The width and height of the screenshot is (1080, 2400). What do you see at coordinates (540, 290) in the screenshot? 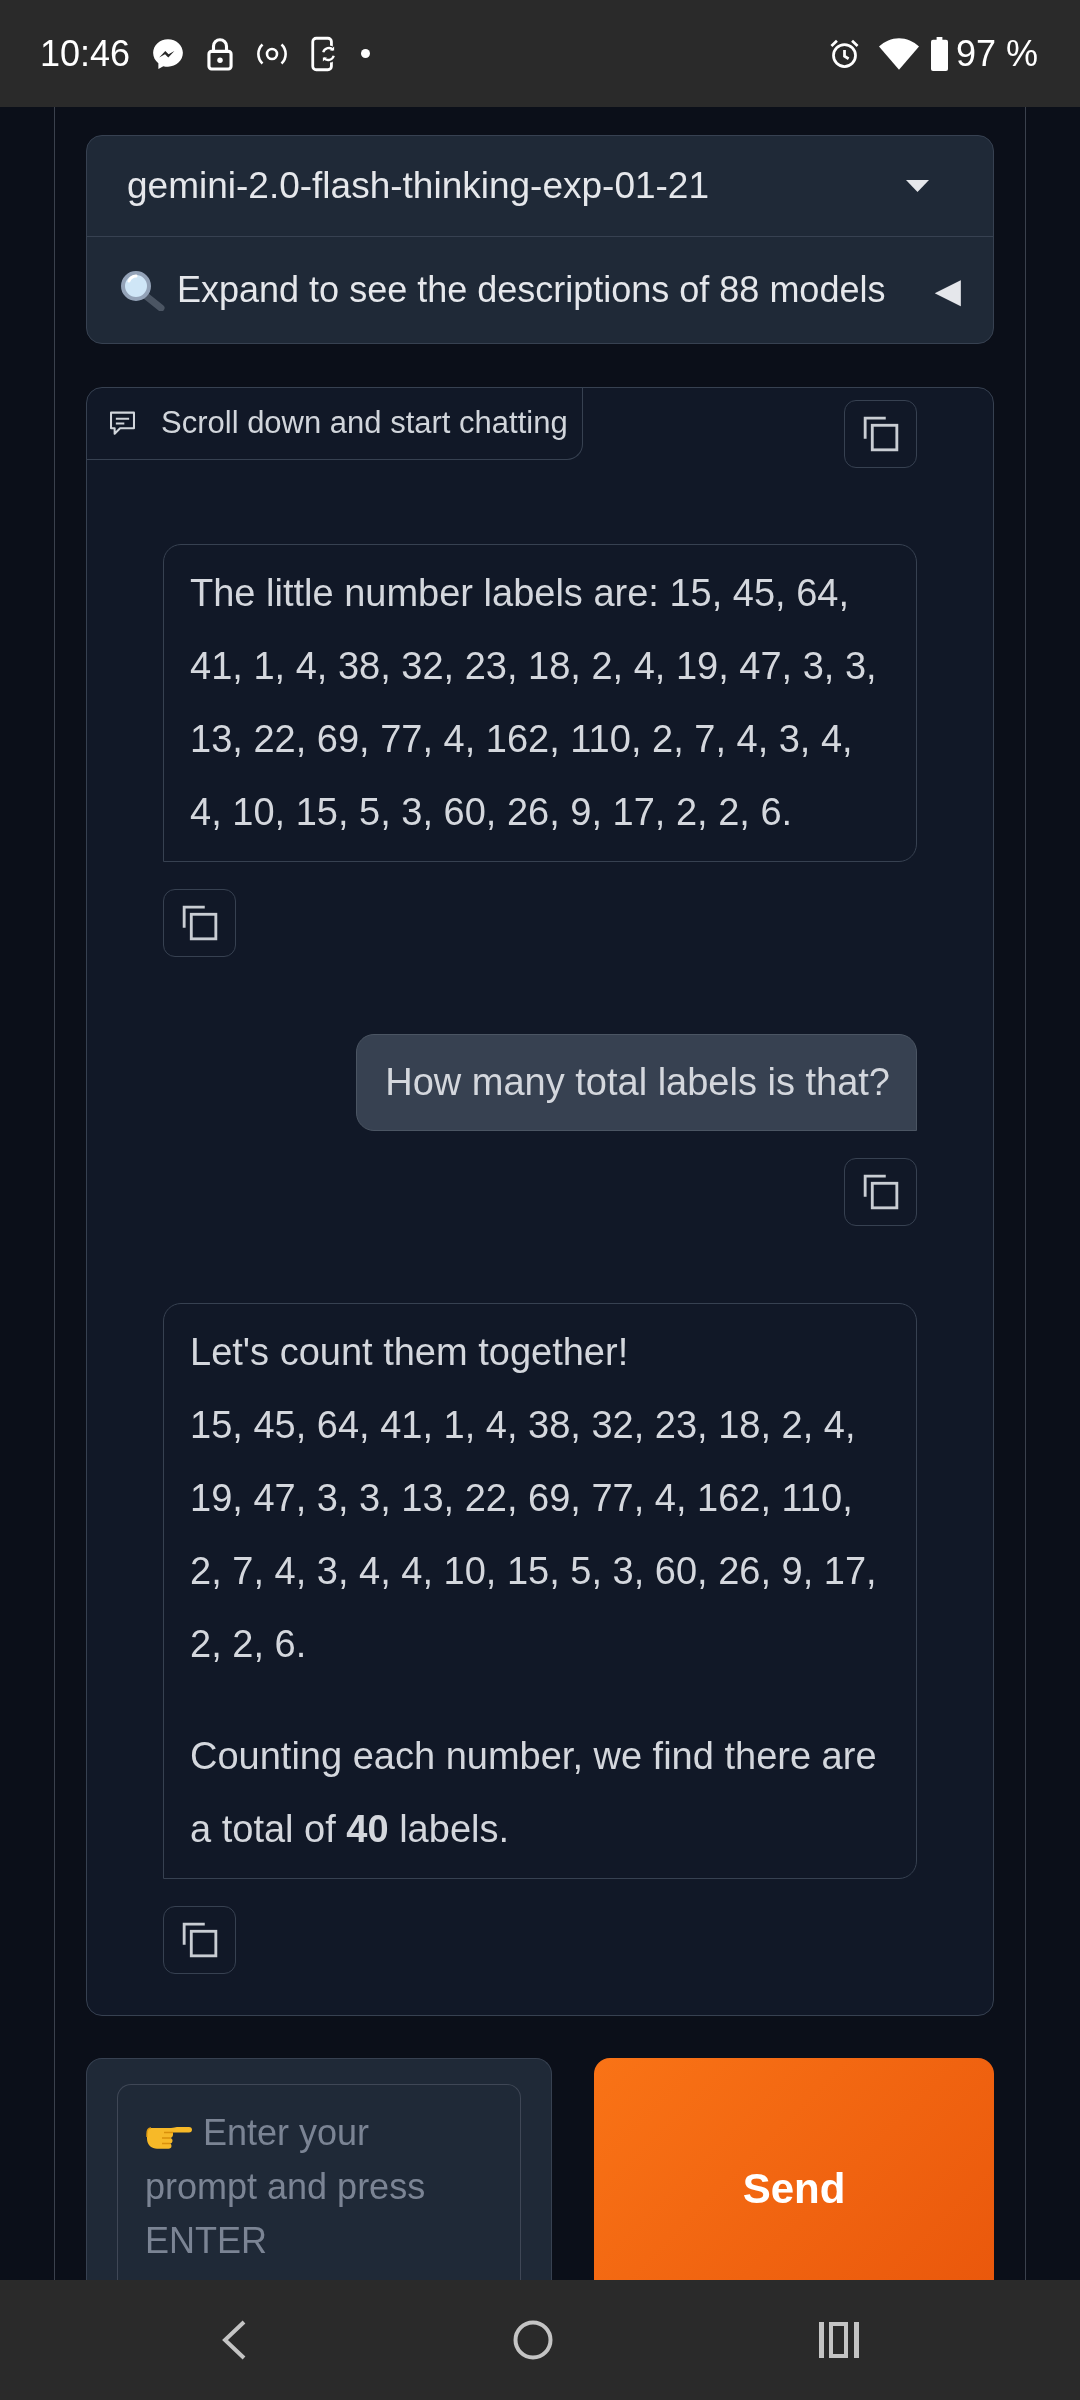
I see `accordion-header: Expand to see the descriptions of 88 models ◀` at bounding box center [540, 290].